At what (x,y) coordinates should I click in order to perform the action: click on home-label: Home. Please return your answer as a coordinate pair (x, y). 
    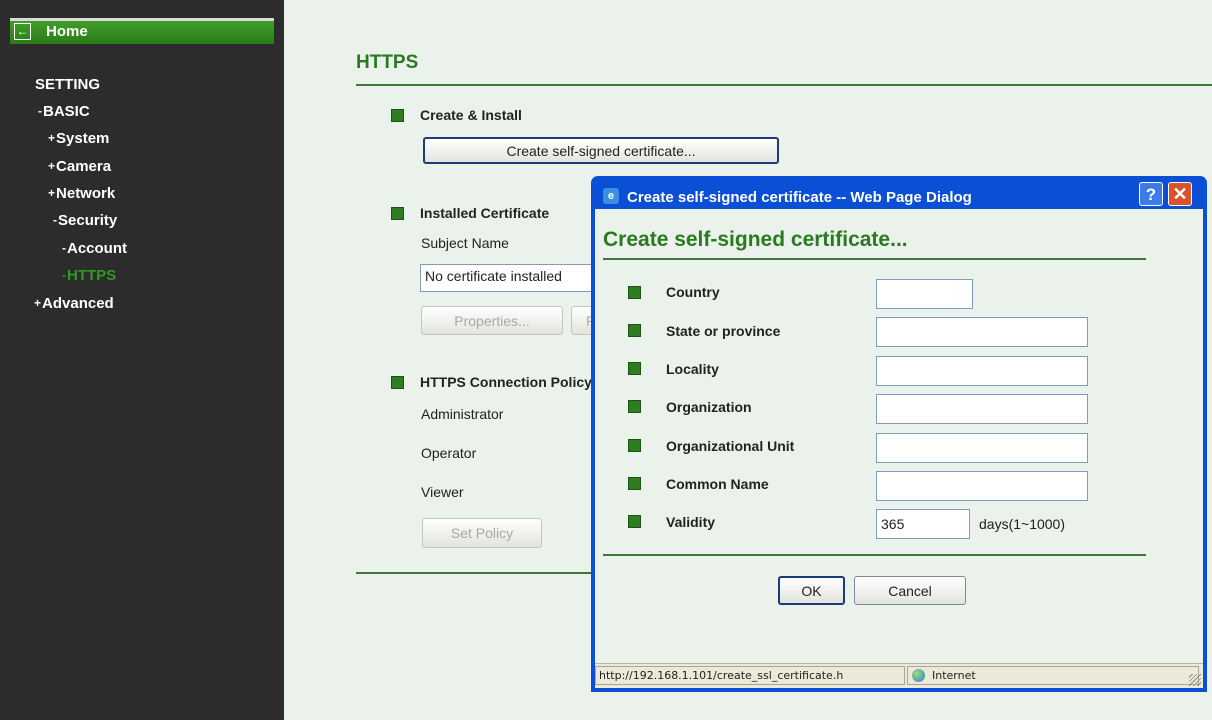
    Looking at the image, I should click on (67, 31).